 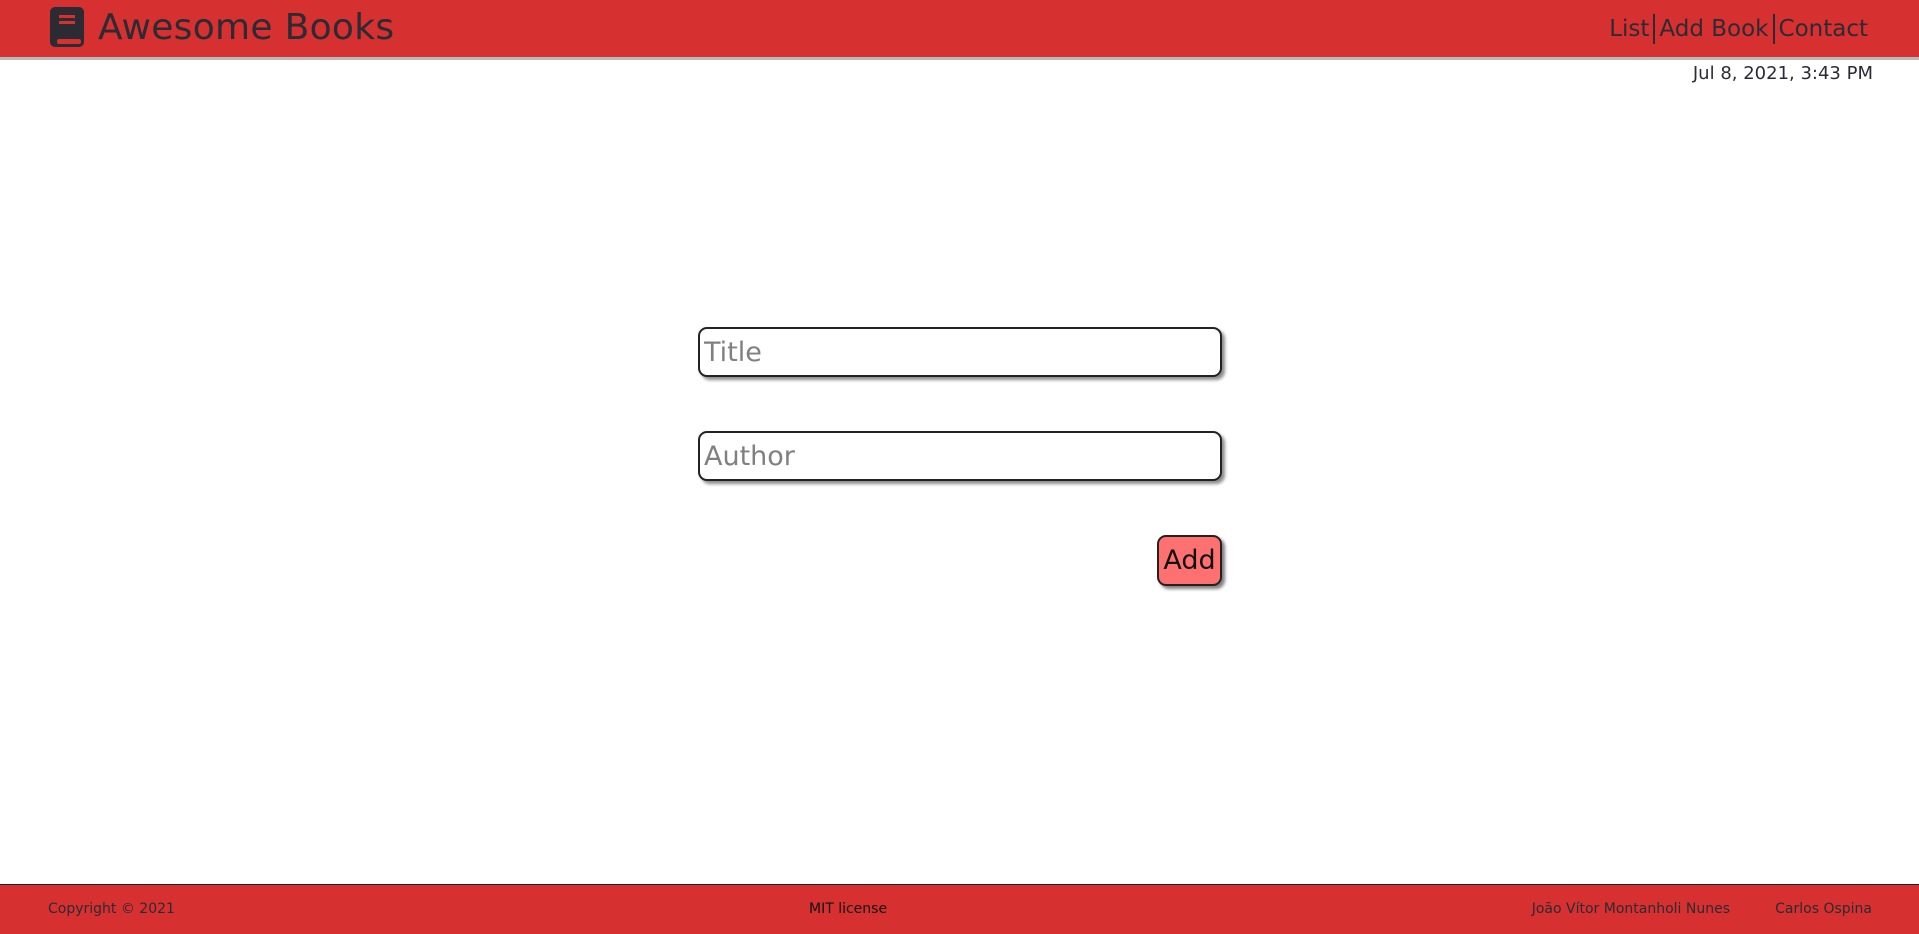 I want to click on brand-title: Awesome Books, so click(x=246, y=27).